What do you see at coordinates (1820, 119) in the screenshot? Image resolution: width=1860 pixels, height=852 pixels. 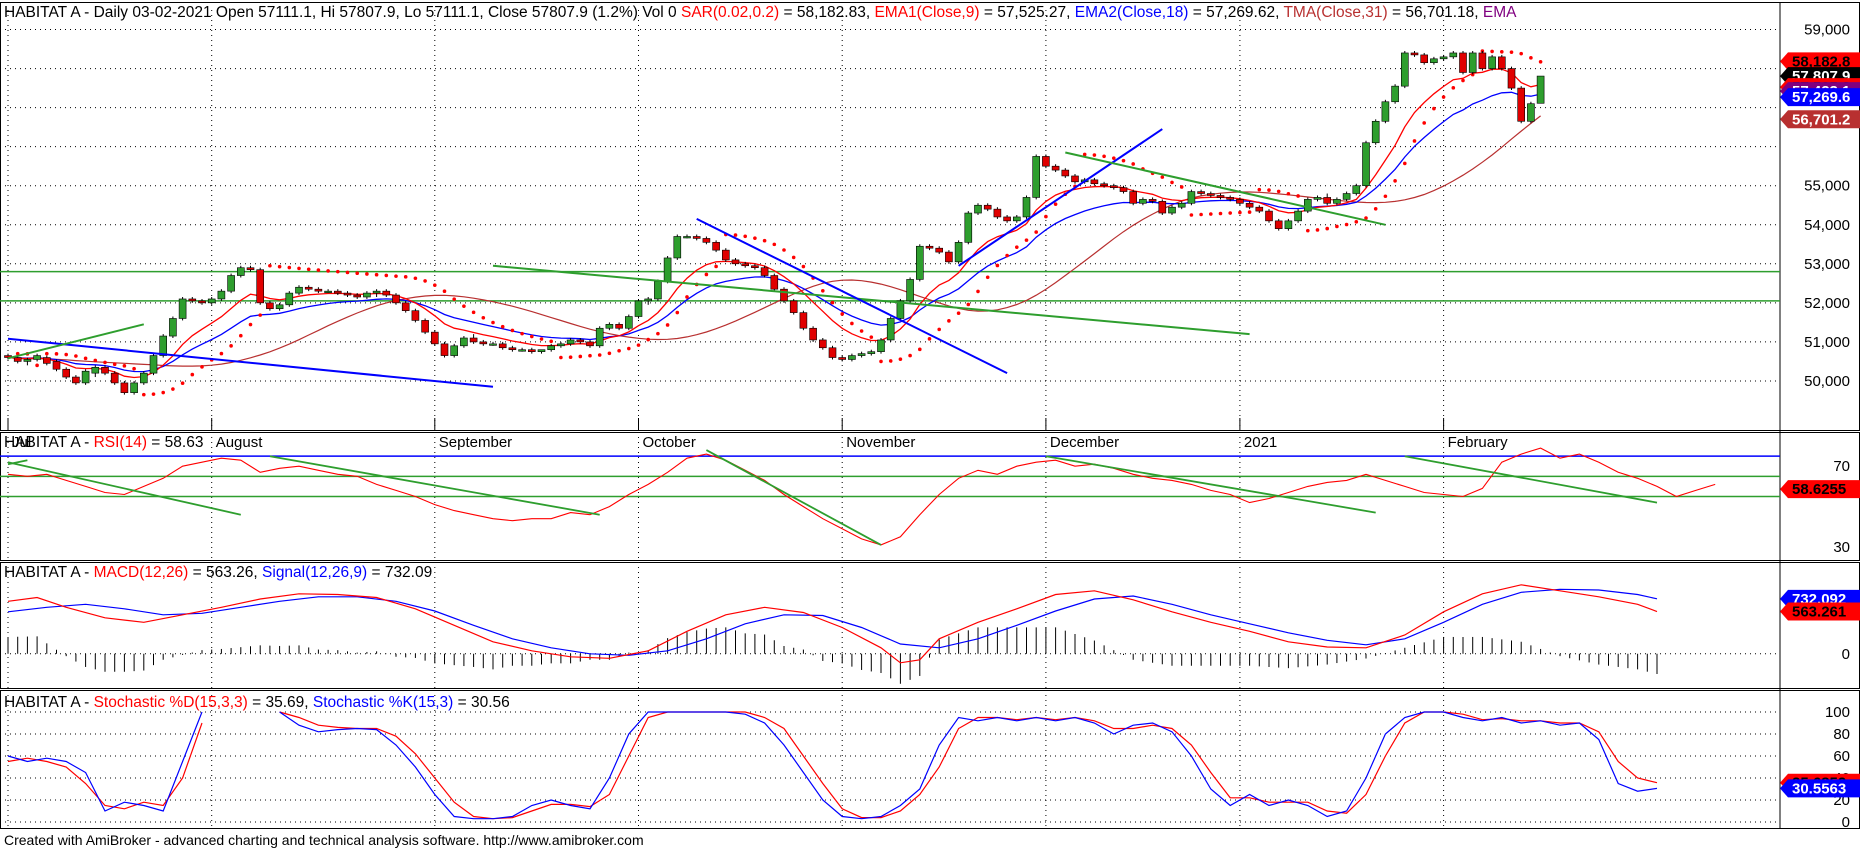 I see `price-tag: 56,701.2` at bounding box center [1820, 119].